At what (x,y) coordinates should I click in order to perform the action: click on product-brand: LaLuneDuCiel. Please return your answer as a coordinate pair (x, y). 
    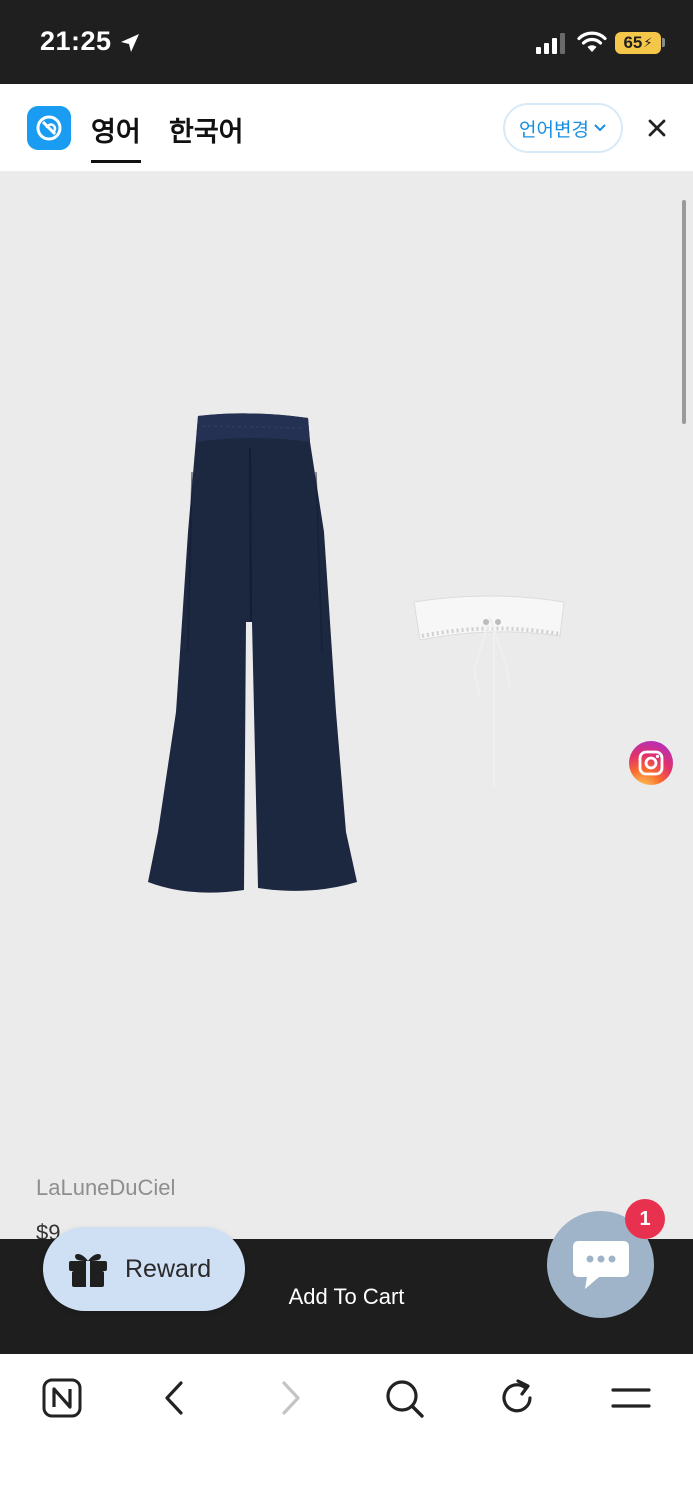
    Looking at the image, I should click on (105, 1188).